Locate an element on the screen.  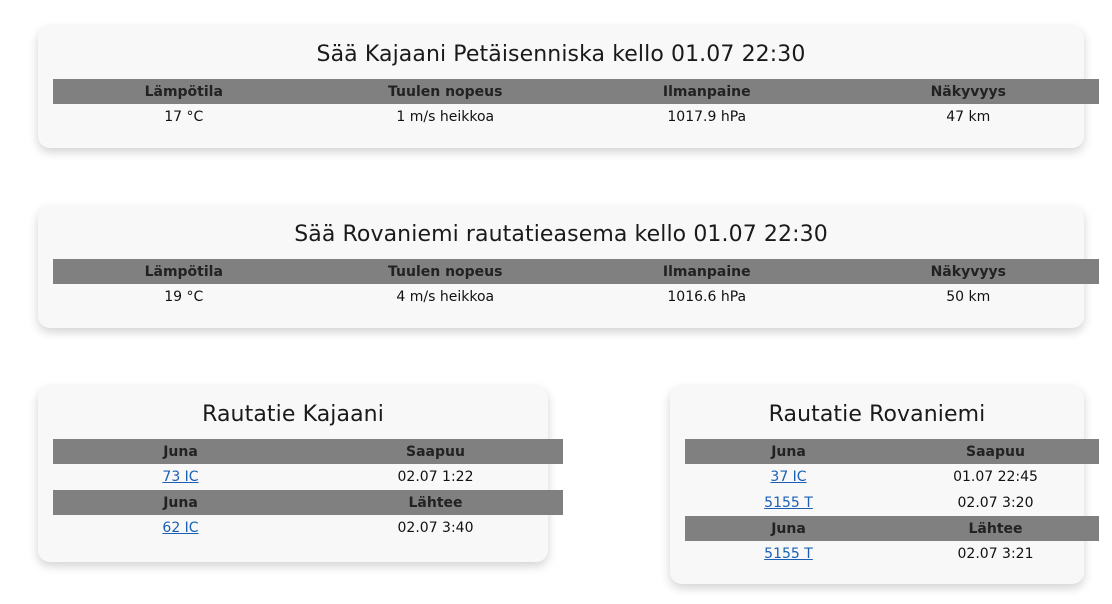
train-link: 73 IC is located at coordinates (180, 477).